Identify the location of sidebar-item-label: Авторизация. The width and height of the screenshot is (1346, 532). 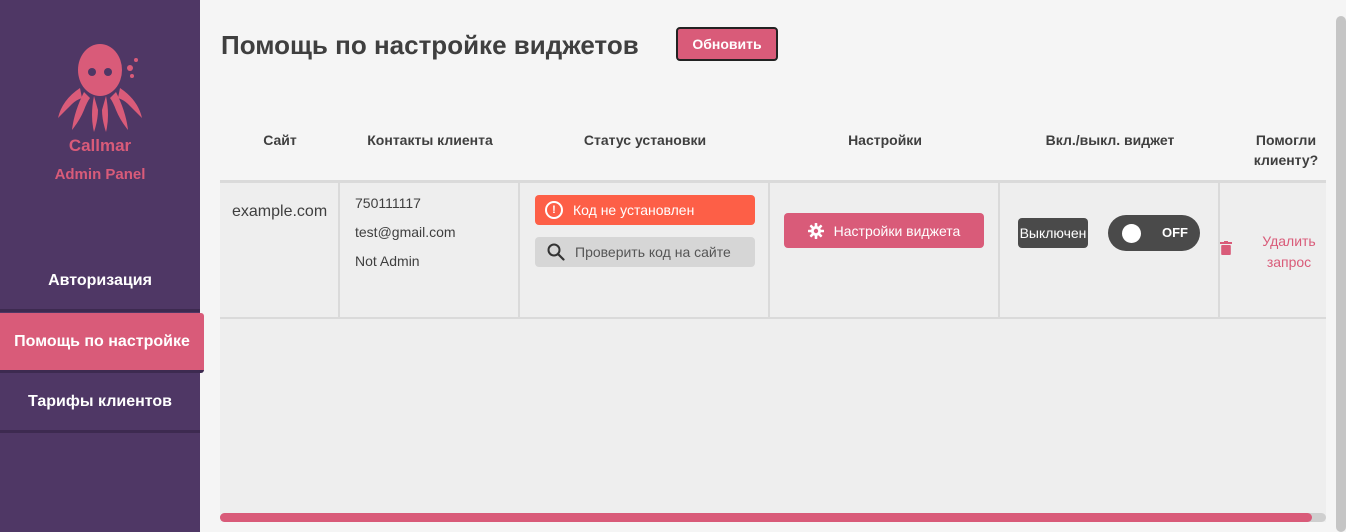
(100, 280).